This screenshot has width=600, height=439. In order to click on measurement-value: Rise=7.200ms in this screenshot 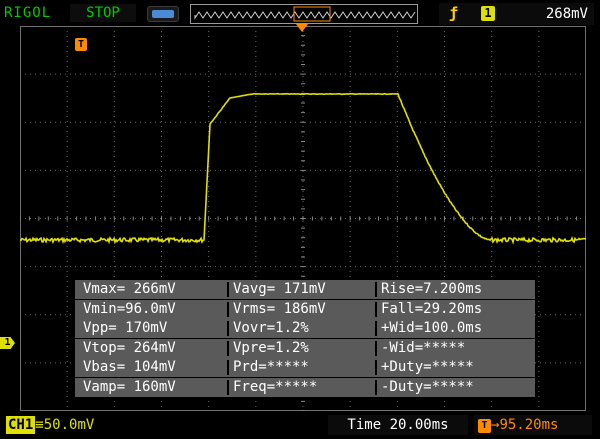, I will do `click(432, 289)`.